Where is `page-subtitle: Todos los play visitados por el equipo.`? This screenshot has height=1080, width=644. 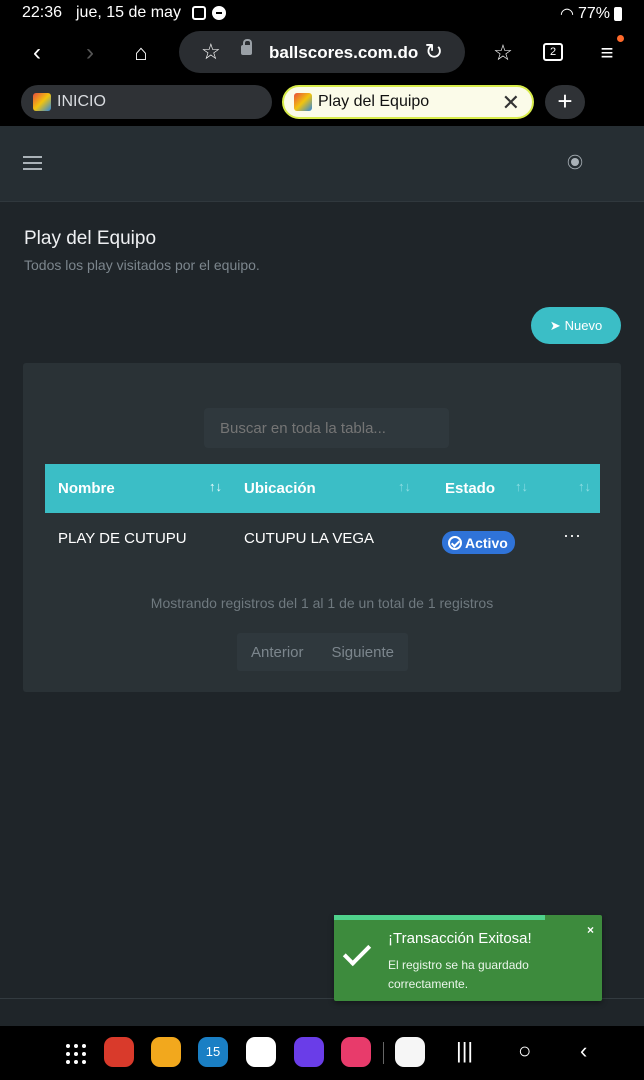 page-subtitle: Todos los play visitados por el equipo. is located at coordinates (142, 265).